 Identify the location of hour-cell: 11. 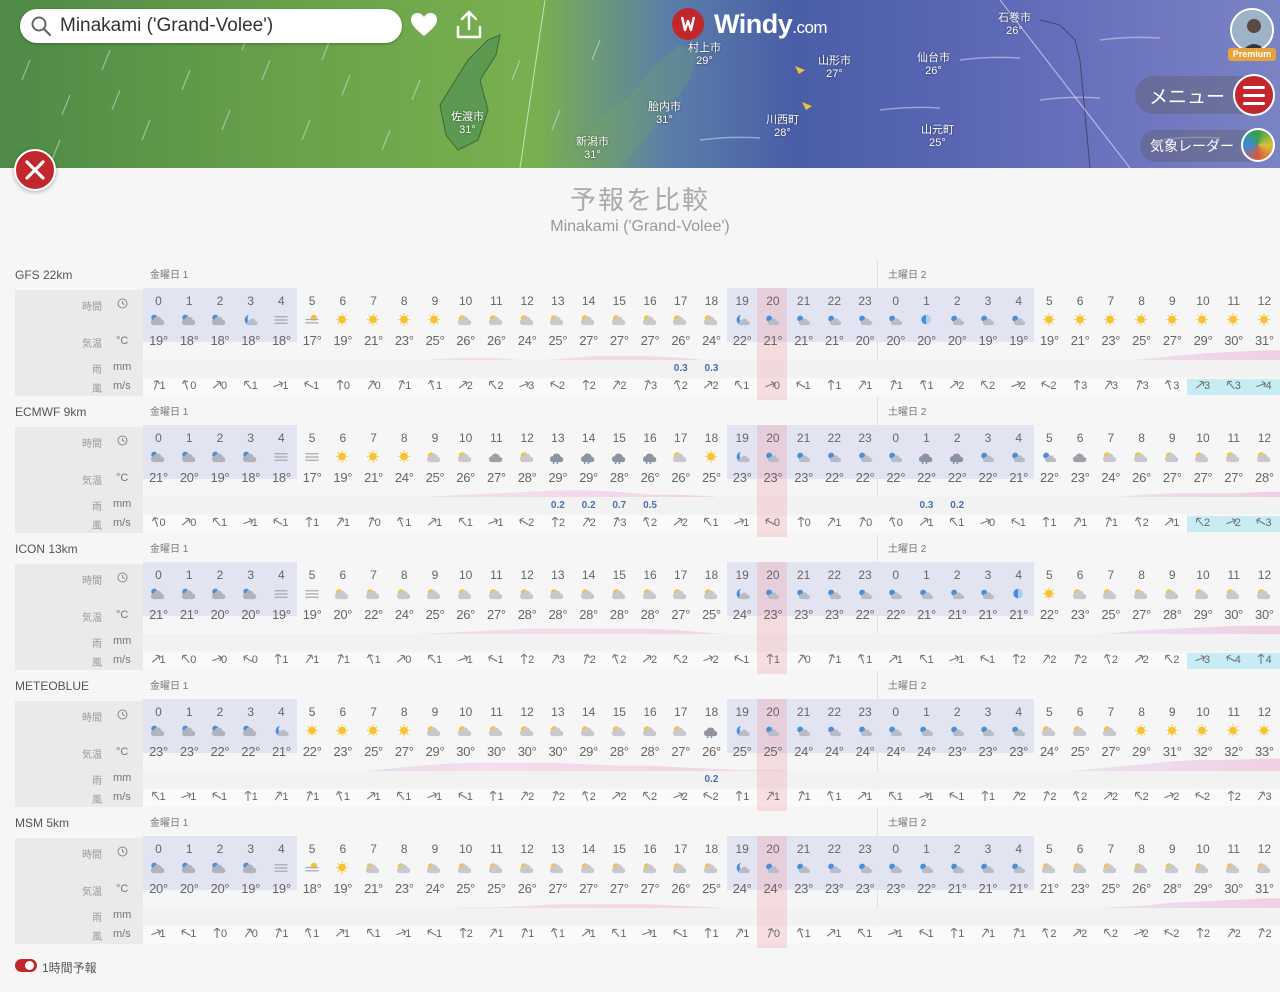
(496, 438).